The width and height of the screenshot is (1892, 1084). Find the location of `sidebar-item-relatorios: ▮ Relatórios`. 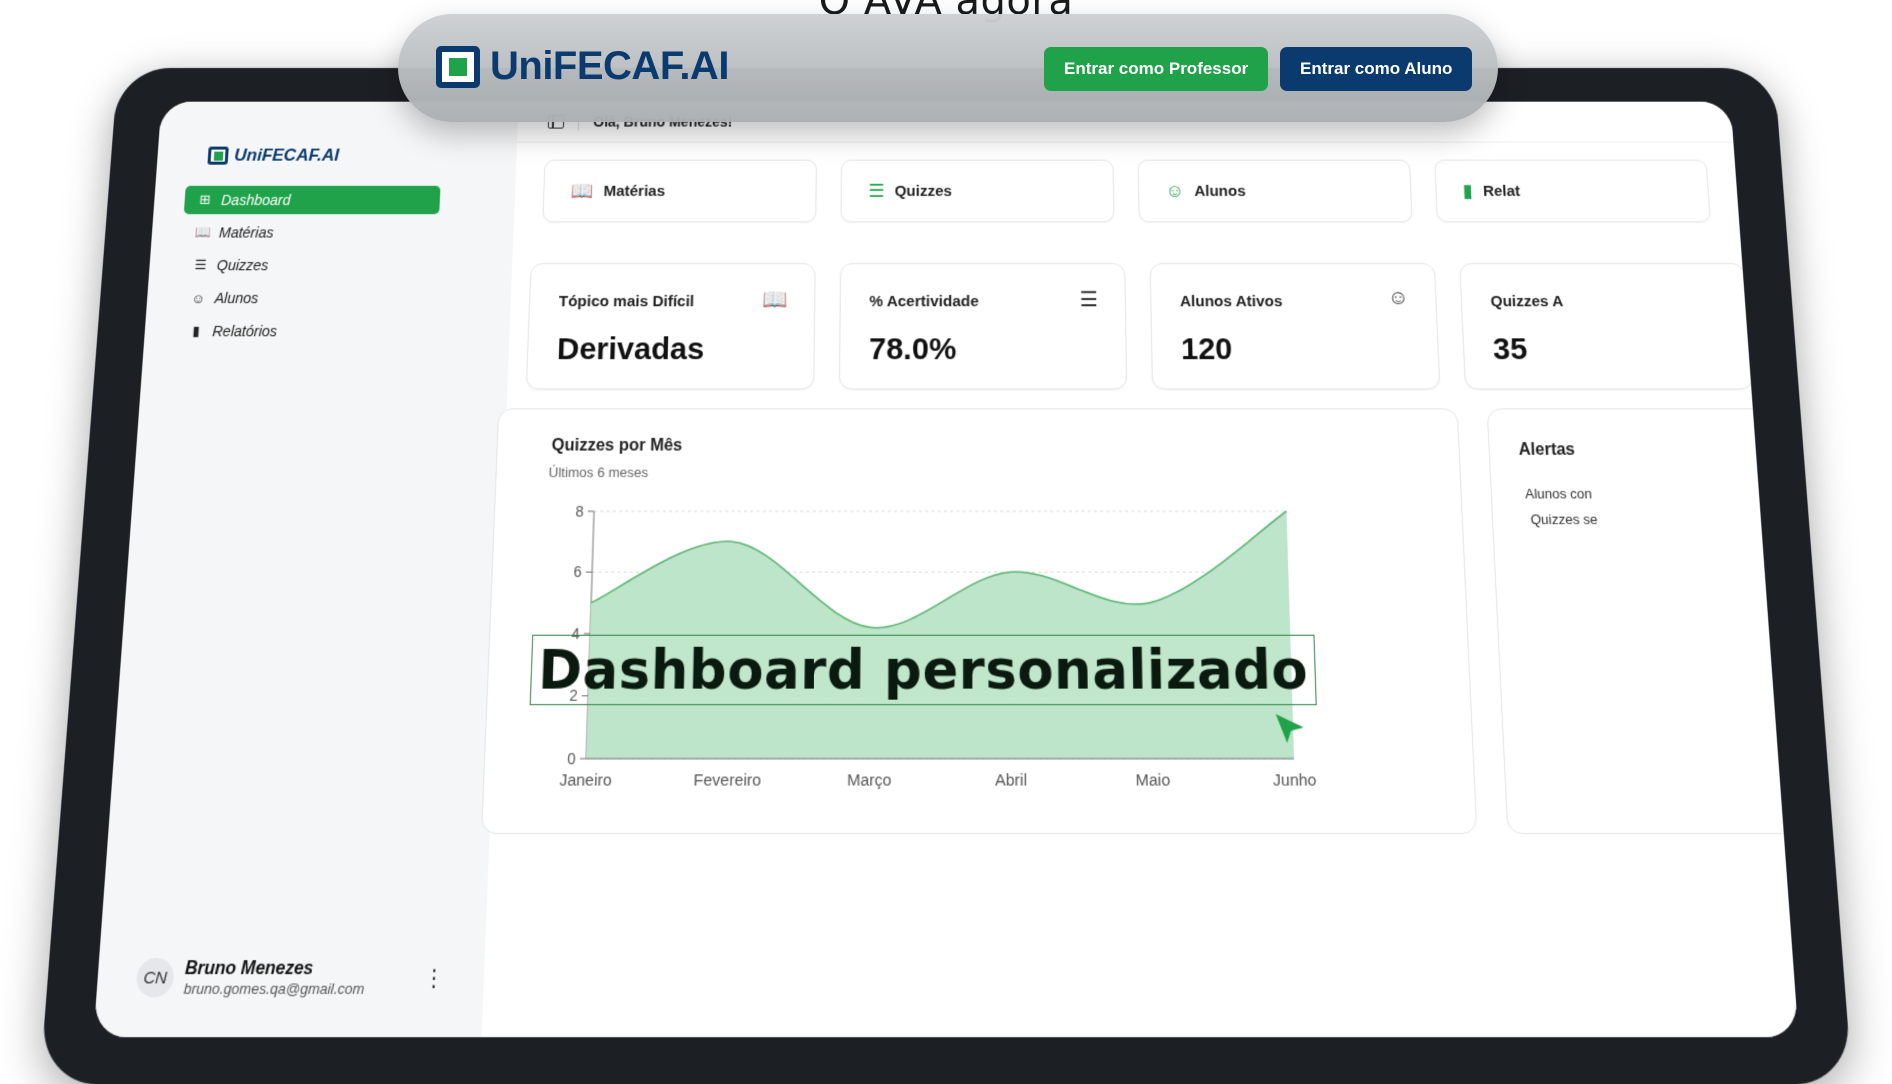

sidebar-item-relatorios: ▮ Relatórios is located at coordinates (305, 331).